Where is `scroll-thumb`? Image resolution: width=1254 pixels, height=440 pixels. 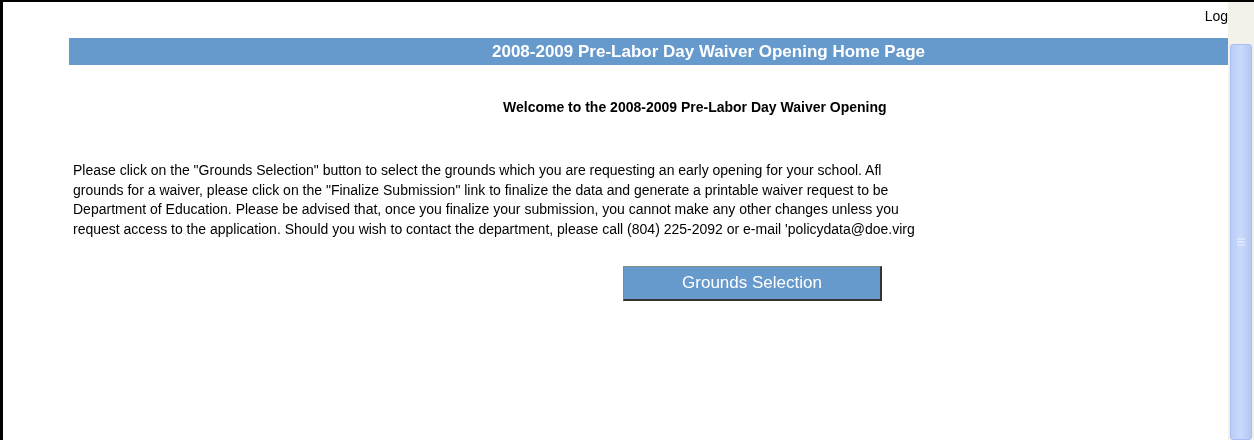 scroll-thumb is located at coordinates (1241, 242).